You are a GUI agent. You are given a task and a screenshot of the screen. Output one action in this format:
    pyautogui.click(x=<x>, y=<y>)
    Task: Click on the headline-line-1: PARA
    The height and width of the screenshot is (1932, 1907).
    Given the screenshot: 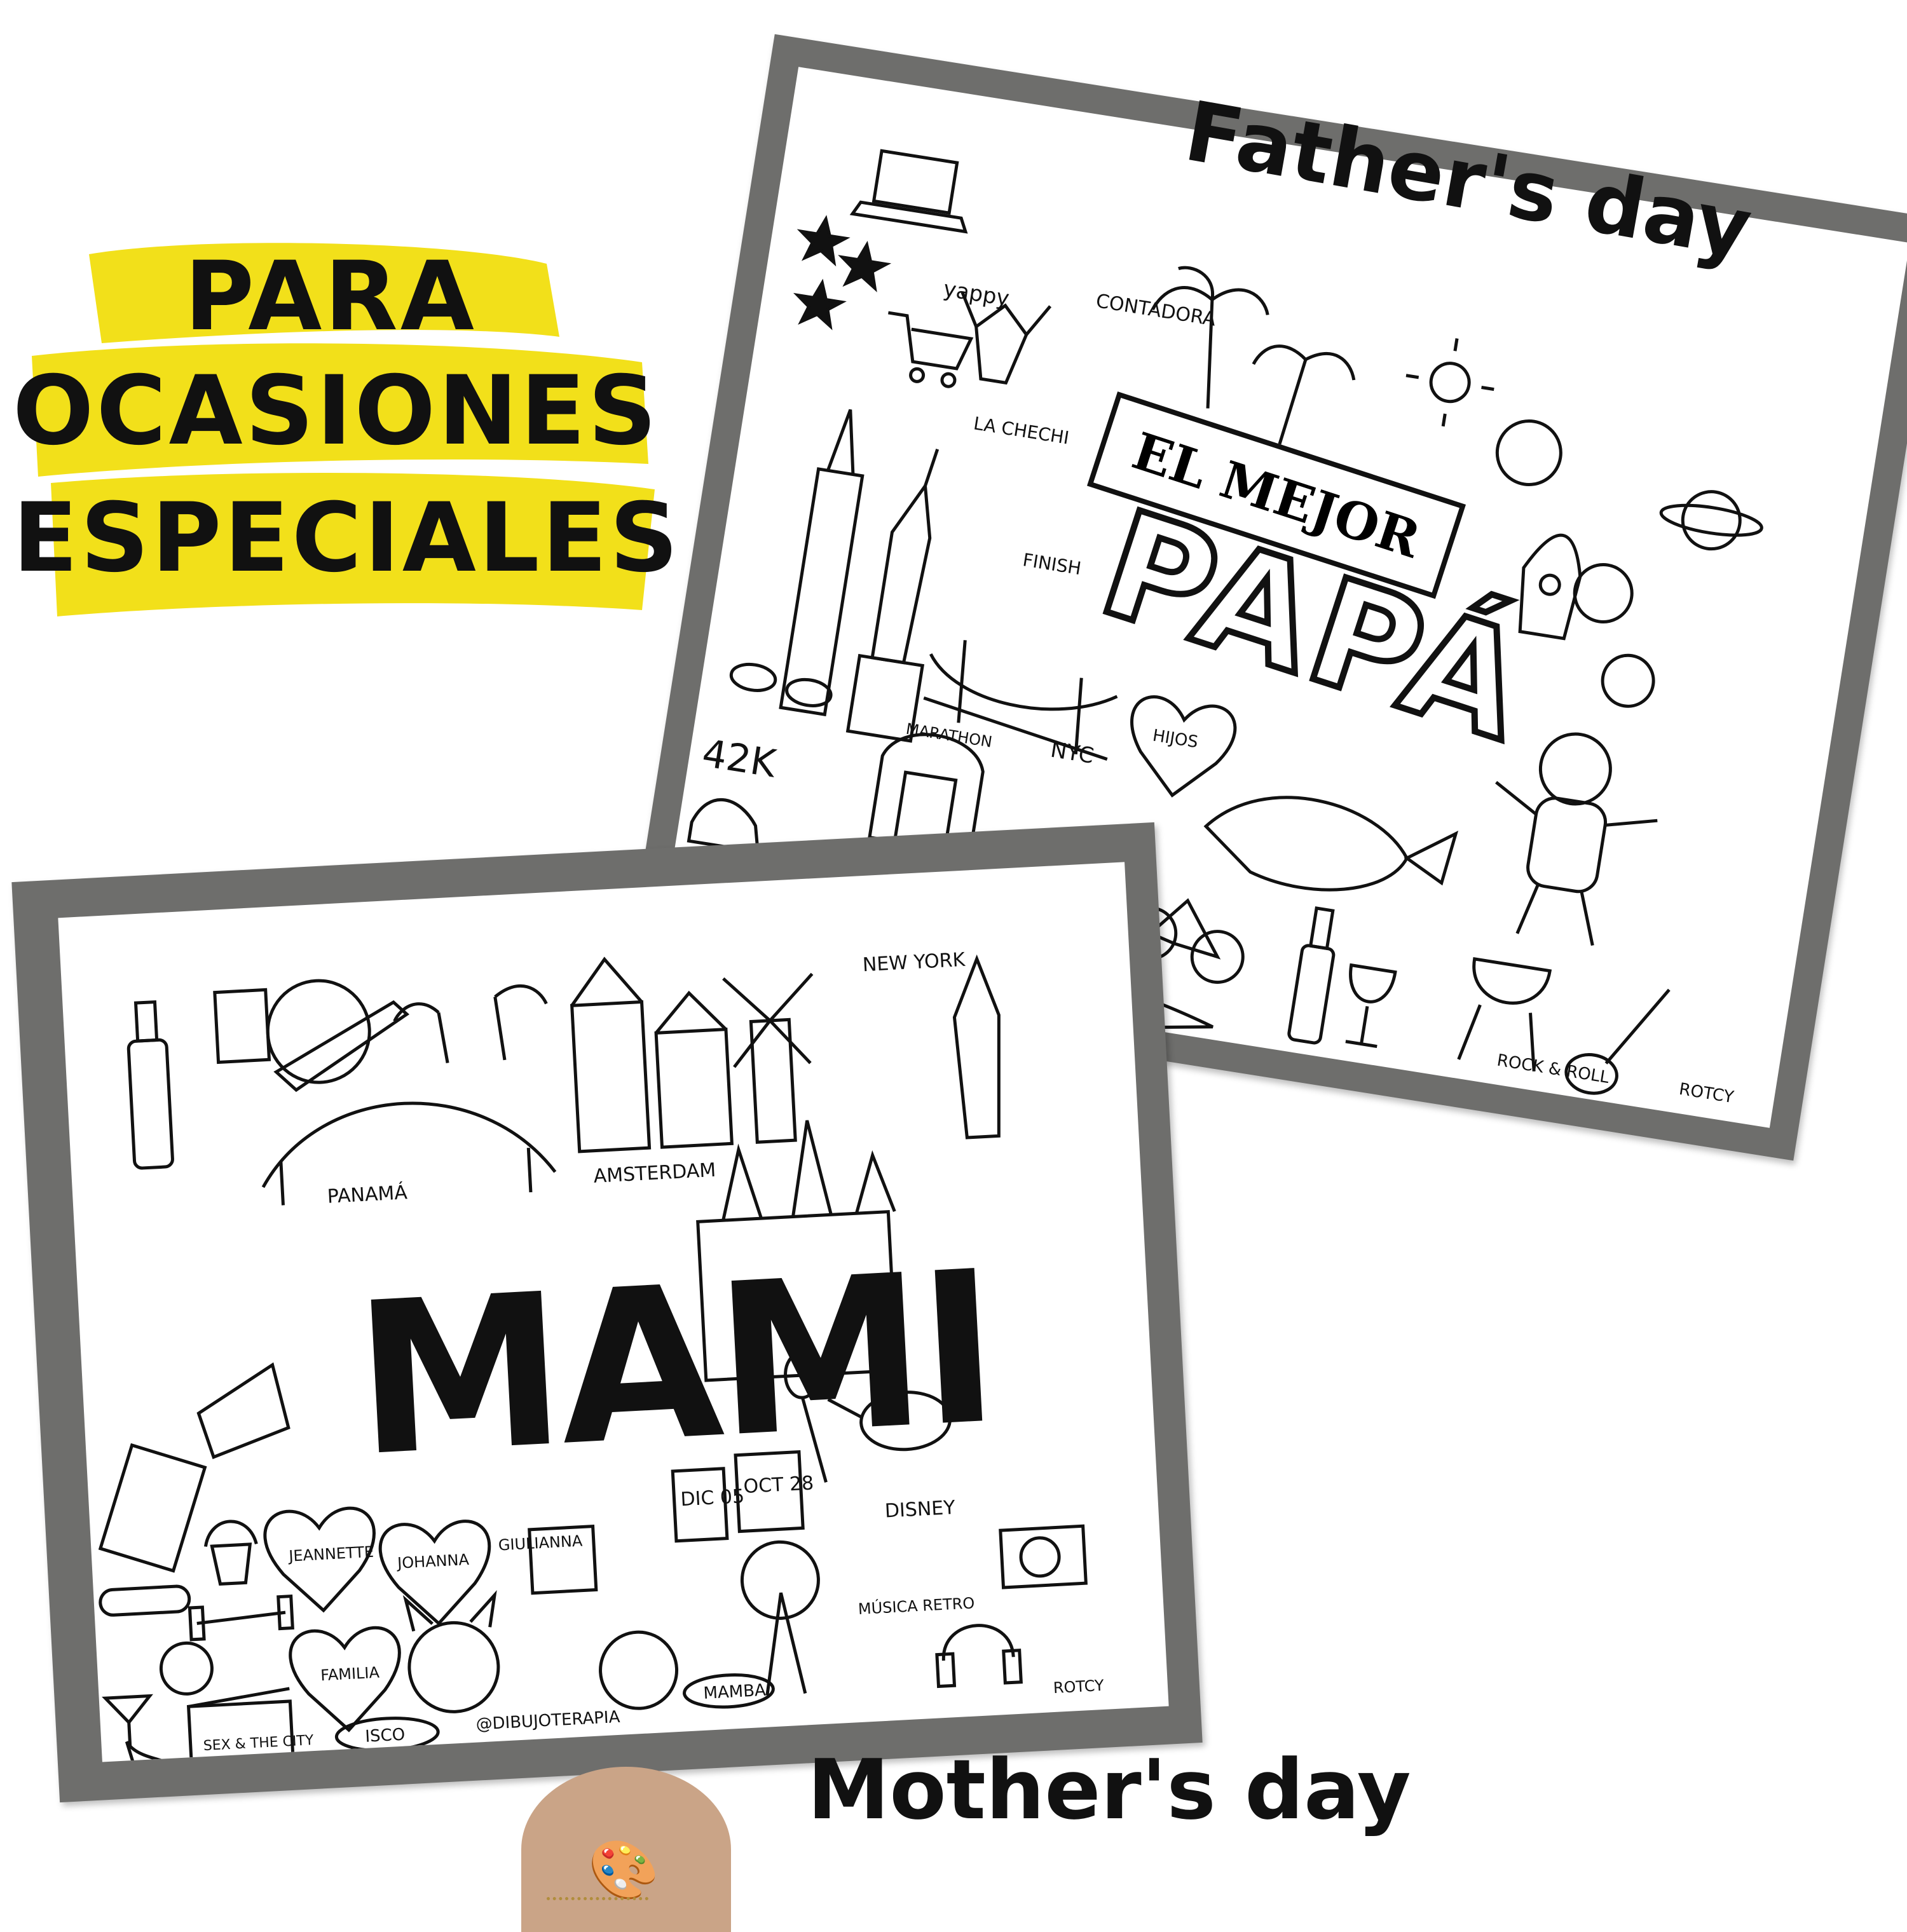 What is the action you would take?
    pyautogui.click(x=330, y=297)
    